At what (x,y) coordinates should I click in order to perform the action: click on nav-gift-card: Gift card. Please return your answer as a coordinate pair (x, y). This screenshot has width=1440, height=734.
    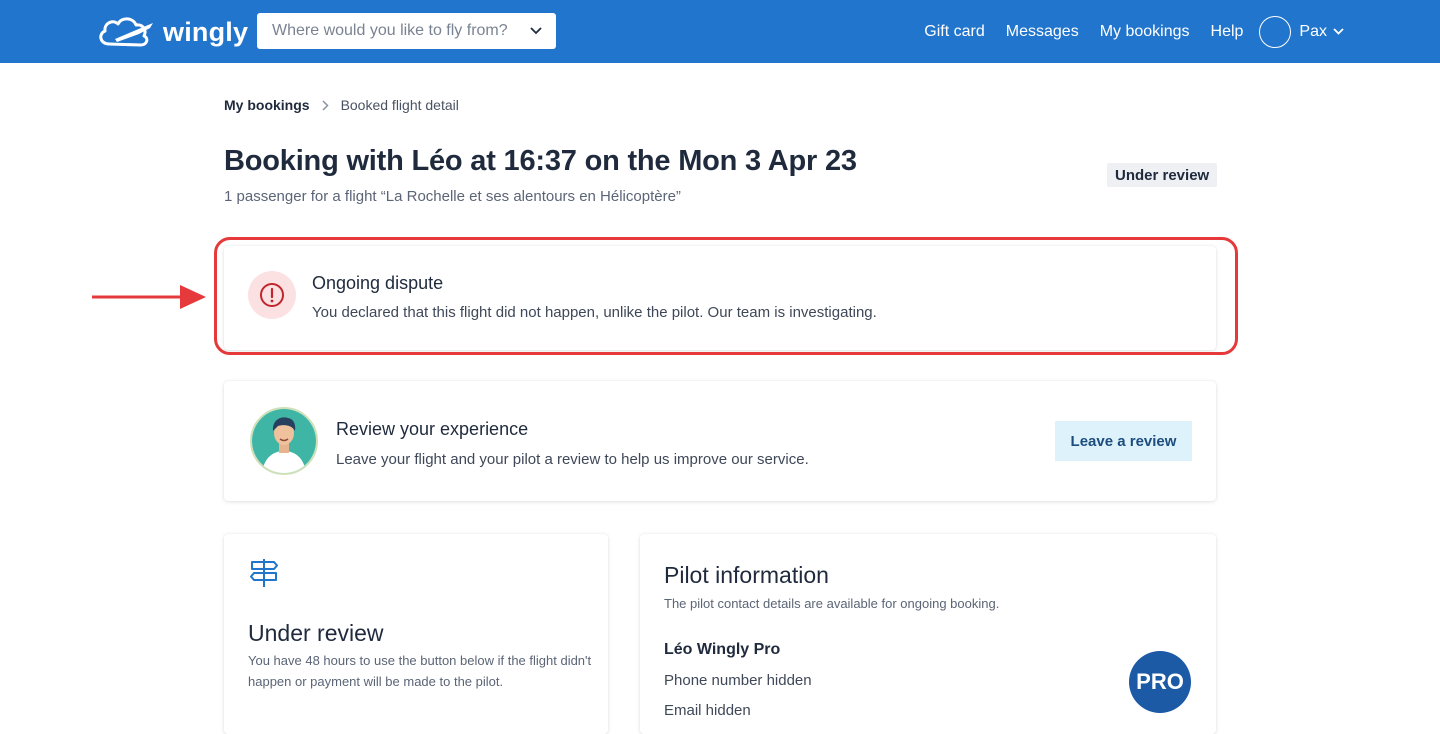
    Looking at the image, I should click on (954, 32).